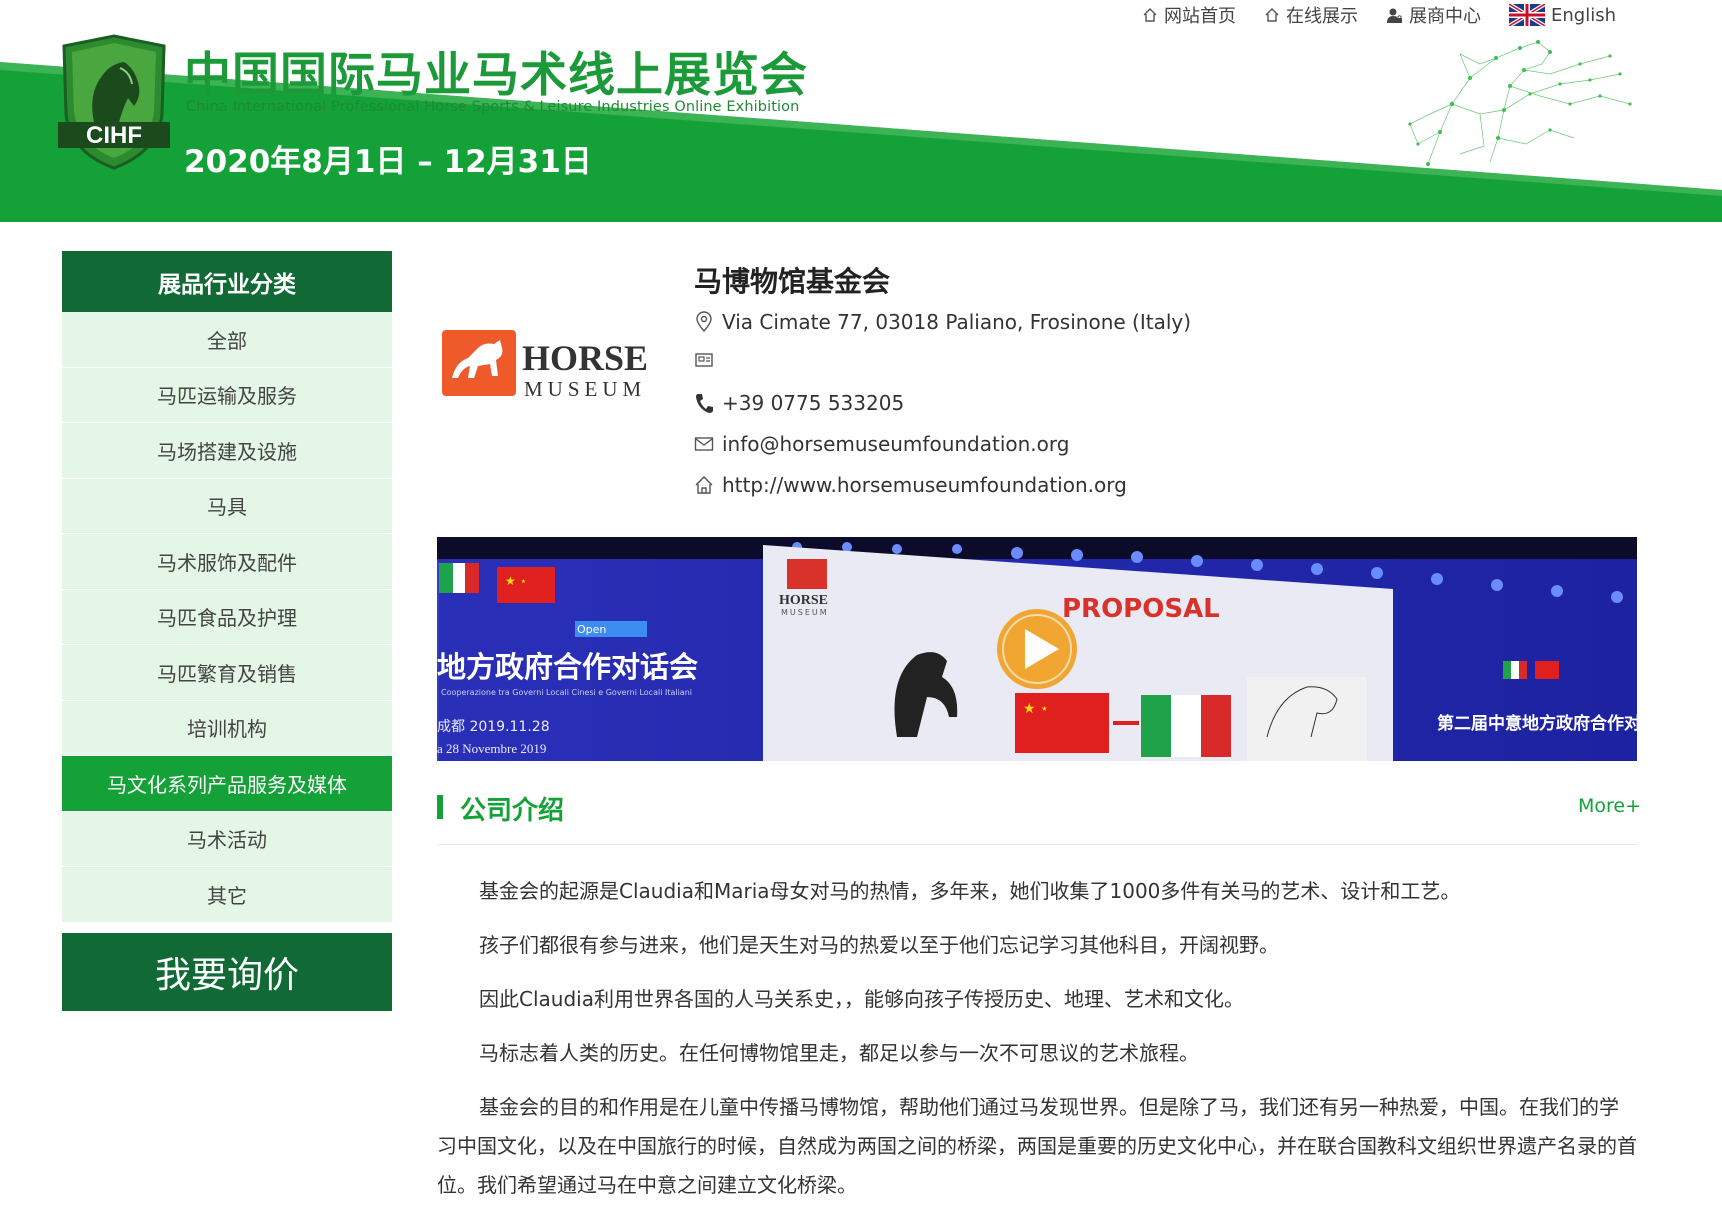 This screenshot has width=1722, height=1220. I want to click on sidebar-item-tack: 马具, so click(227, 506).